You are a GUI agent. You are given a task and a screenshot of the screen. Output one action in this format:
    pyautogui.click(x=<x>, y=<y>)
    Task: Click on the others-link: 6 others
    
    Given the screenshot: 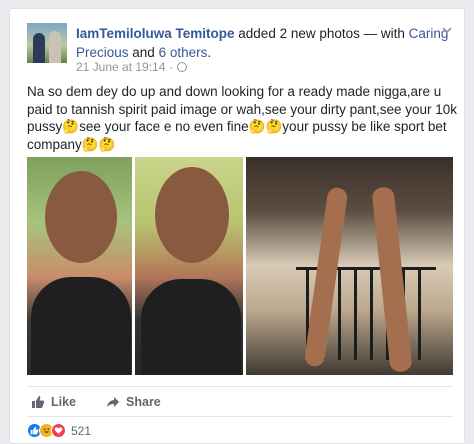 What is the action you would take?
    pyautogui.click(x=183, y=52)
    